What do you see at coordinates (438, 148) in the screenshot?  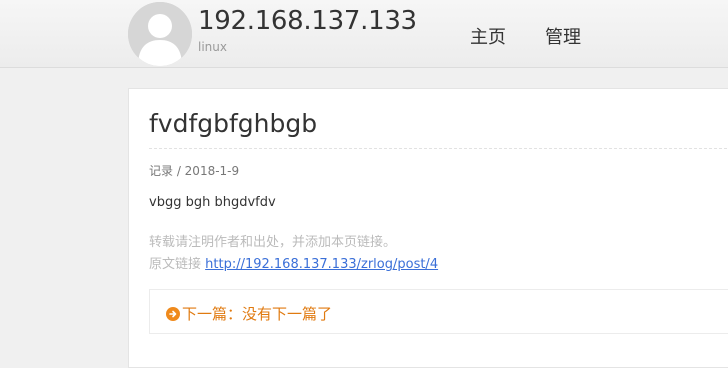 I see `title-divider` at bounding box center [438, 148].